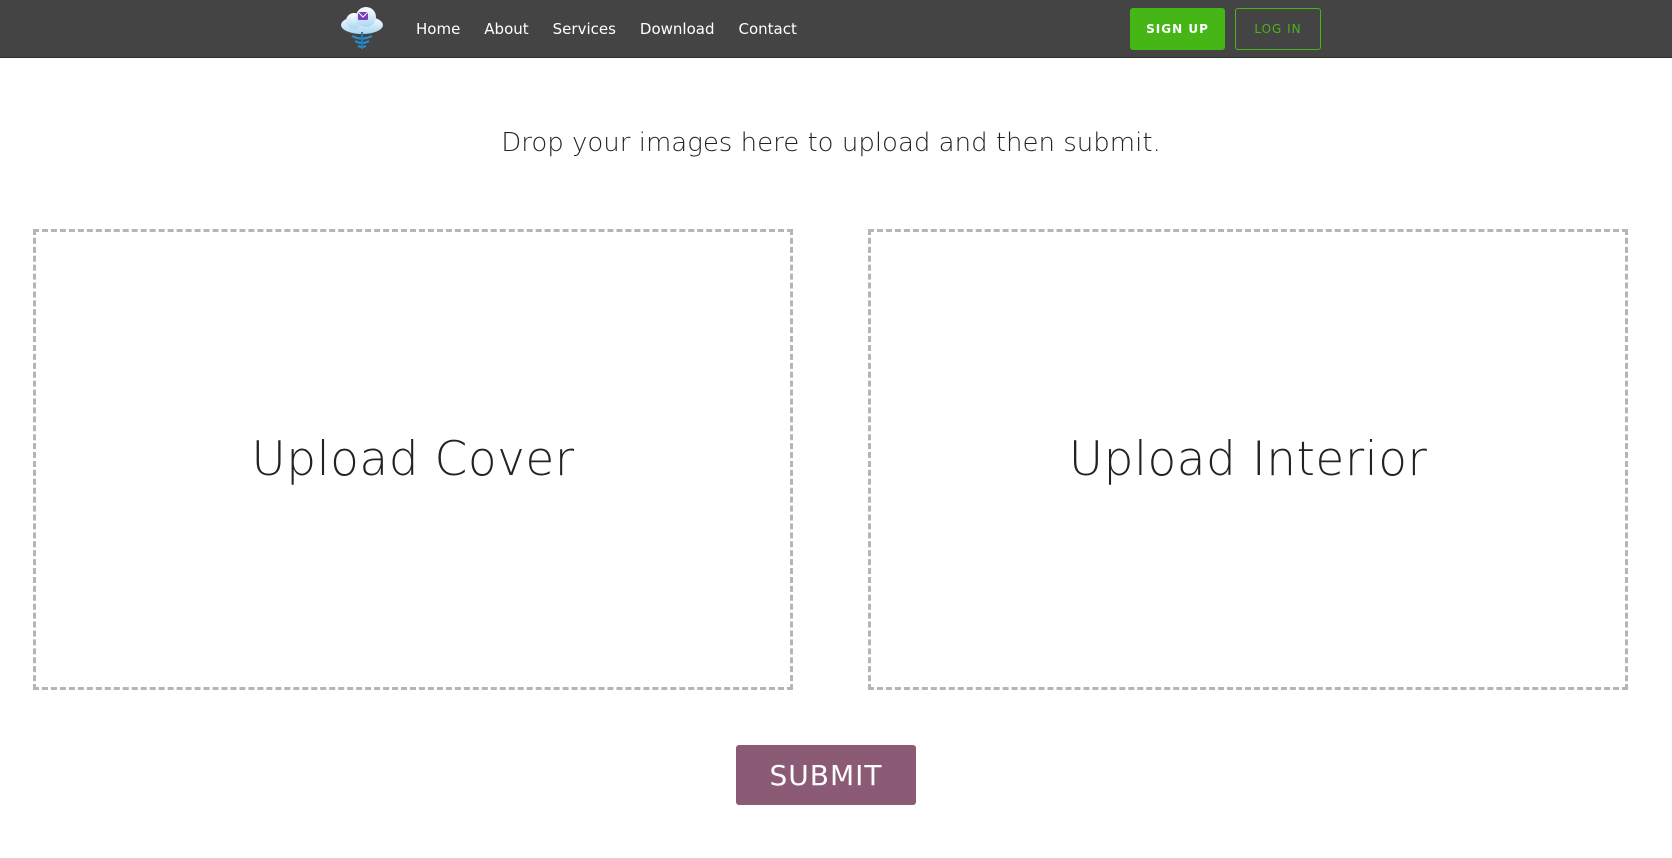 The height and width of the screenshot is (858, 1672). Describe the element at coordinates (677, 29) in the screenshot. I see `nav-link-download: Download` at that location.